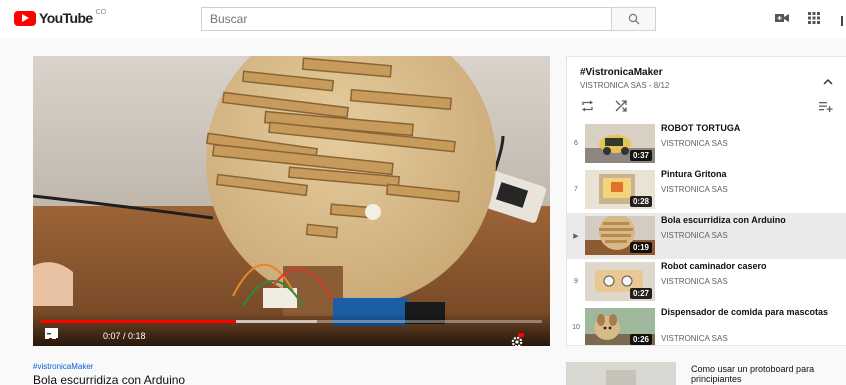 Image resolution: width=846 pixels, height=385 pixels. What do you see at coordinates (640, 339) in the screenshot?
I see `video-duration: 0:26` at bounding box center [640, 339].